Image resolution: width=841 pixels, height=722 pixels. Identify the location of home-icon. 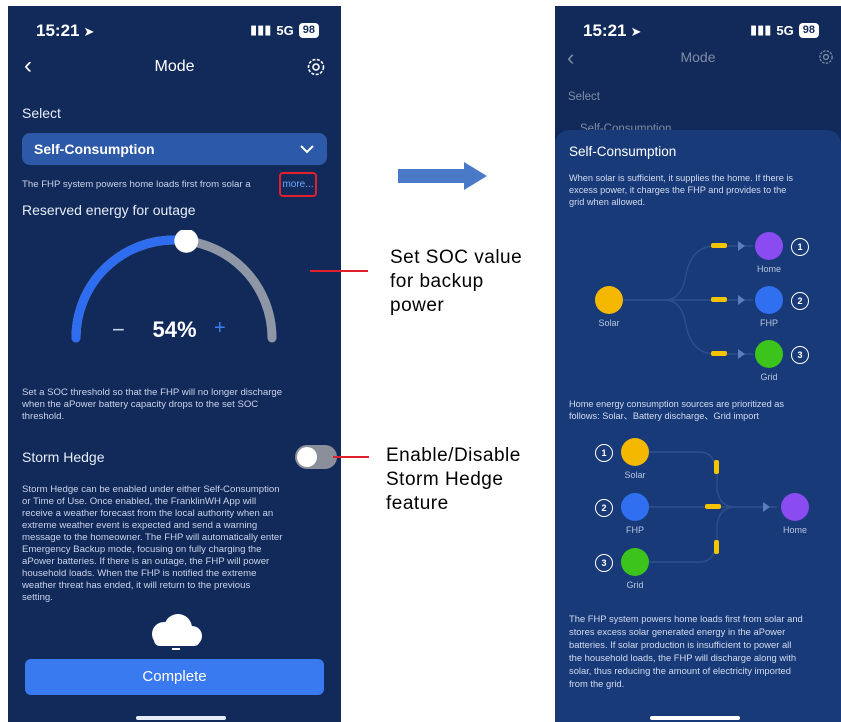
(795, 507).